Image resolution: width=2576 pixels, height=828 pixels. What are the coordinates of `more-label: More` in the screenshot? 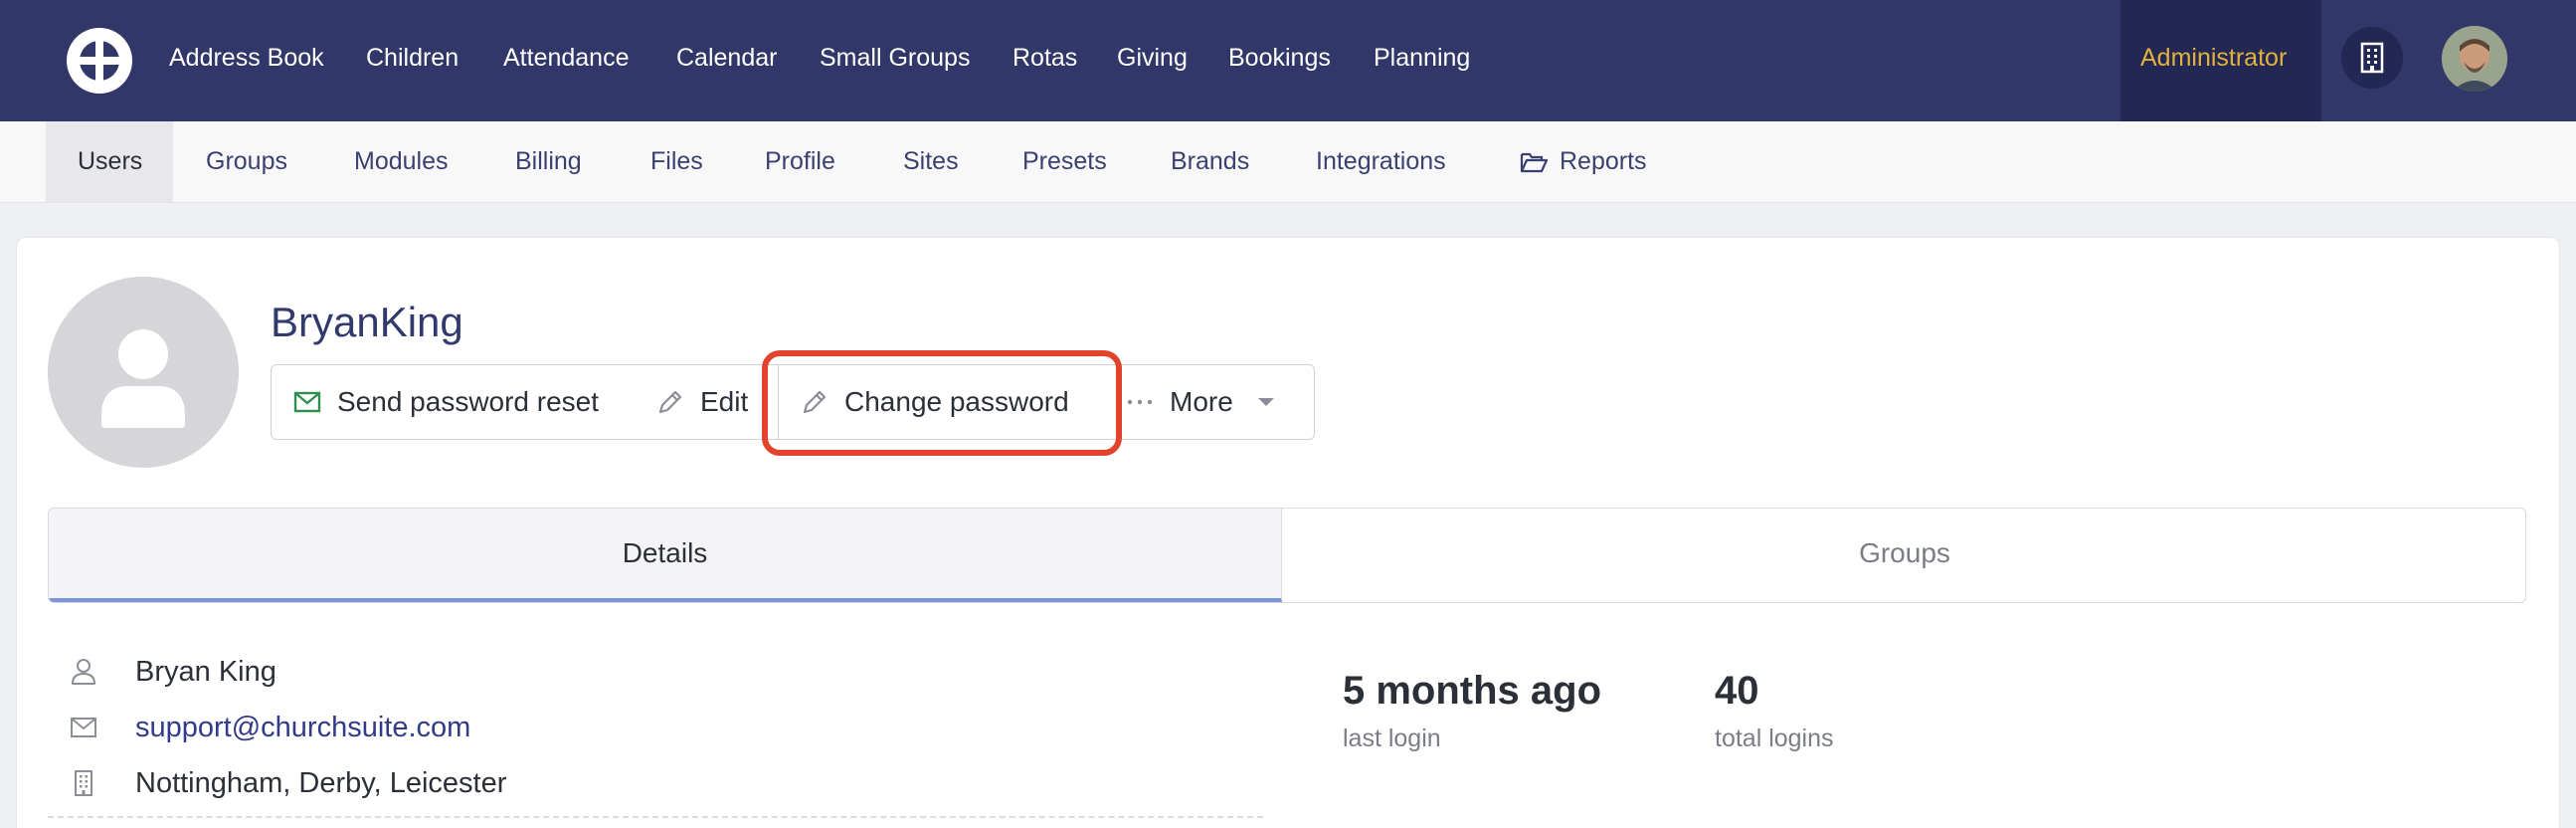 It's located at (1201, 401).